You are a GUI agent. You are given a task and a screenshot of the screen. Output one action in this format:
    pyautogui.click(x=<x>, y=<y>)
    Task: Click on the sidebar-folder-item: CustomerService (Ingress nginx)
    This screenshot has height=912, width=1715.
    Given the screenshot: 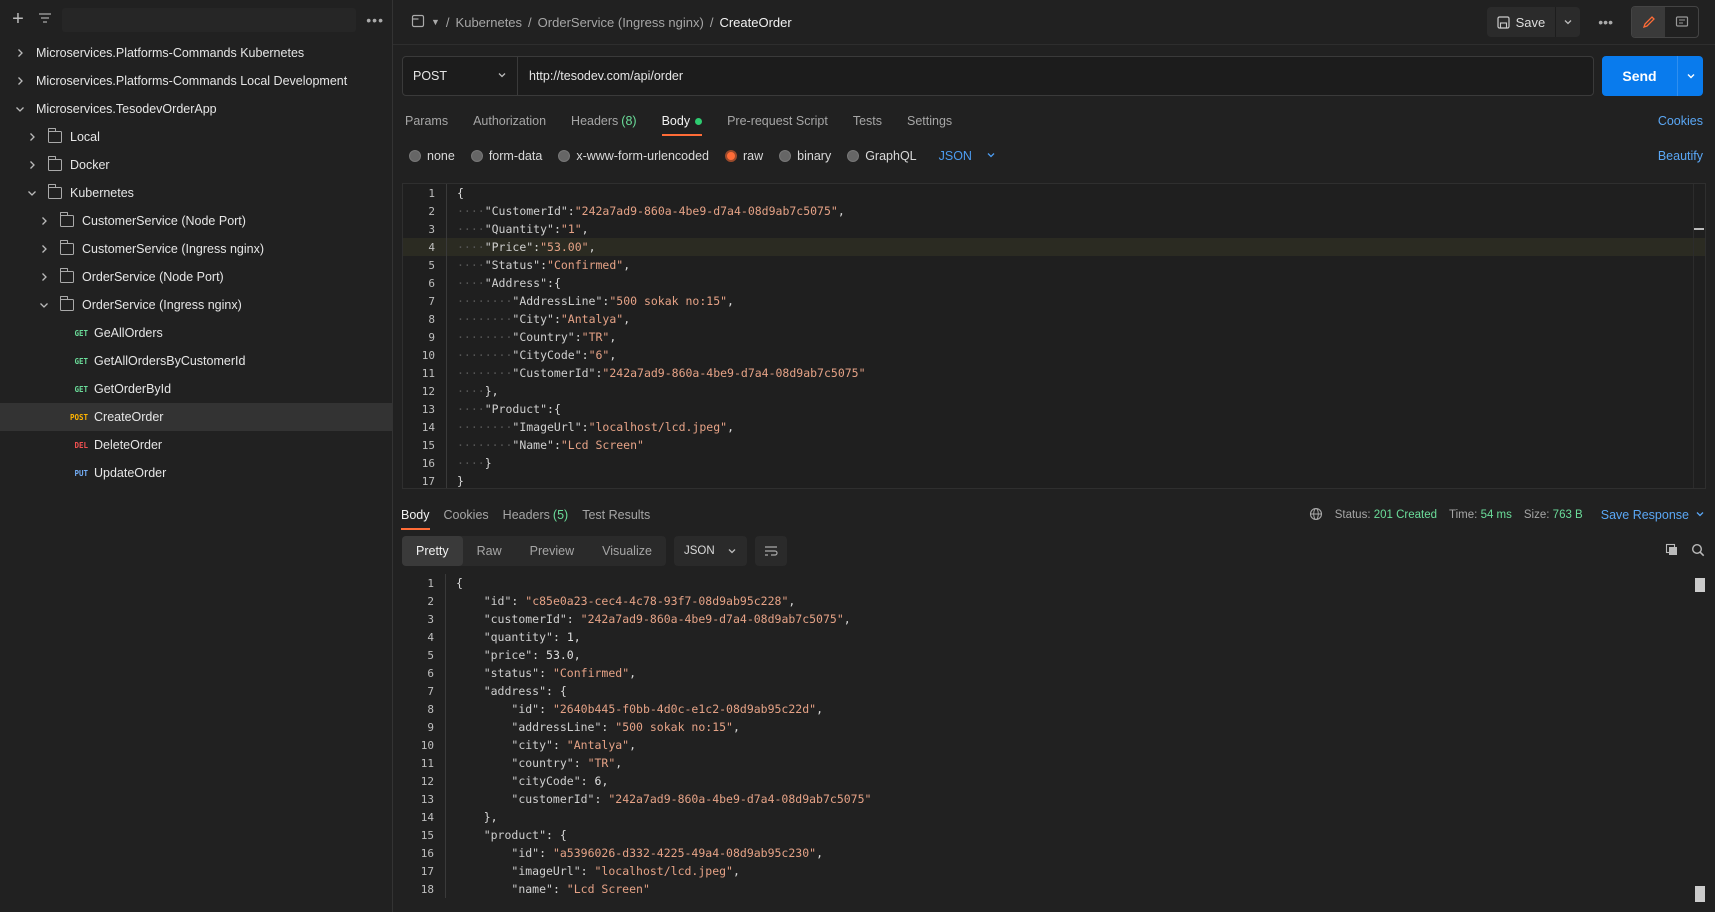 What is the action you would take?
    pyautogui.click(x=196, y=249)
    